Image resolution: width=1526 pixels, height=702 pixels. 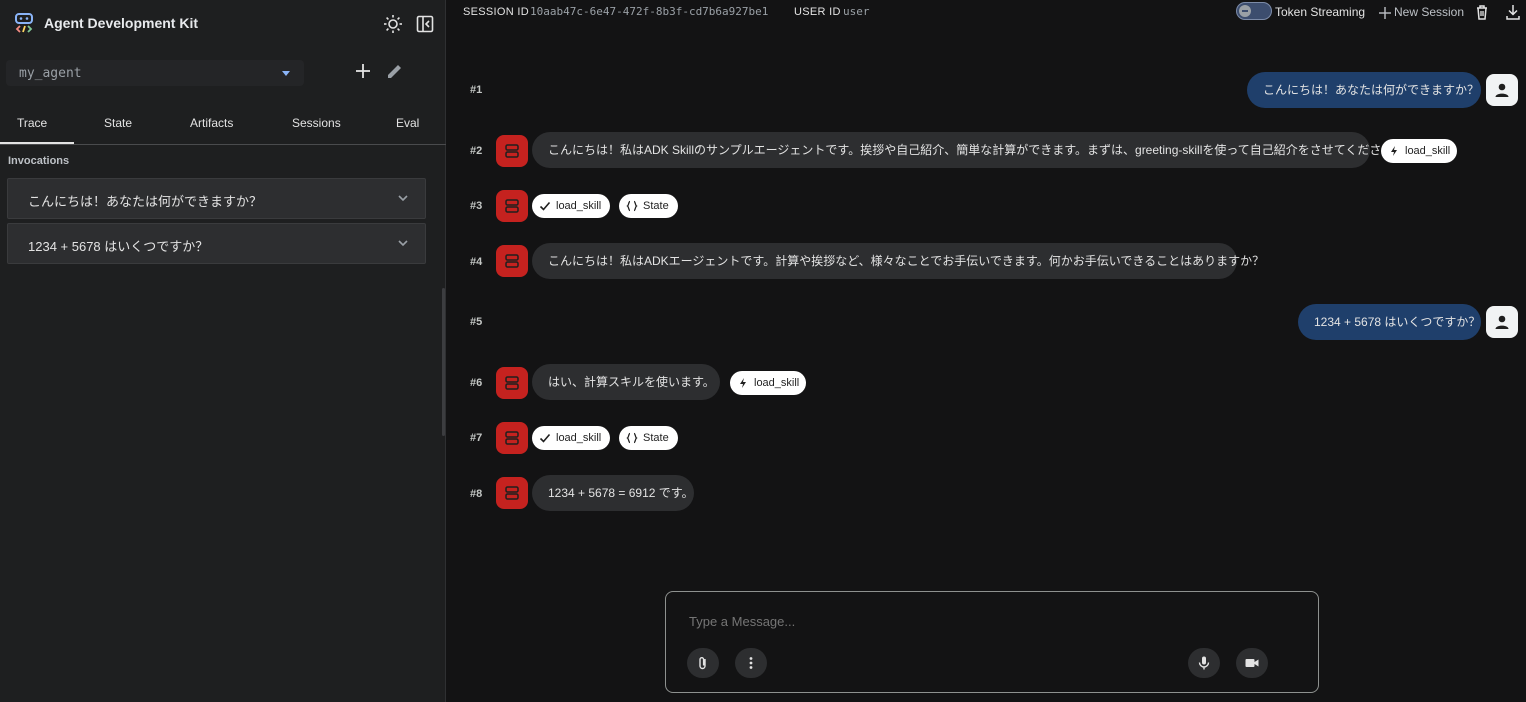 I want to click on sun-icon, so click(x=393, y=24).